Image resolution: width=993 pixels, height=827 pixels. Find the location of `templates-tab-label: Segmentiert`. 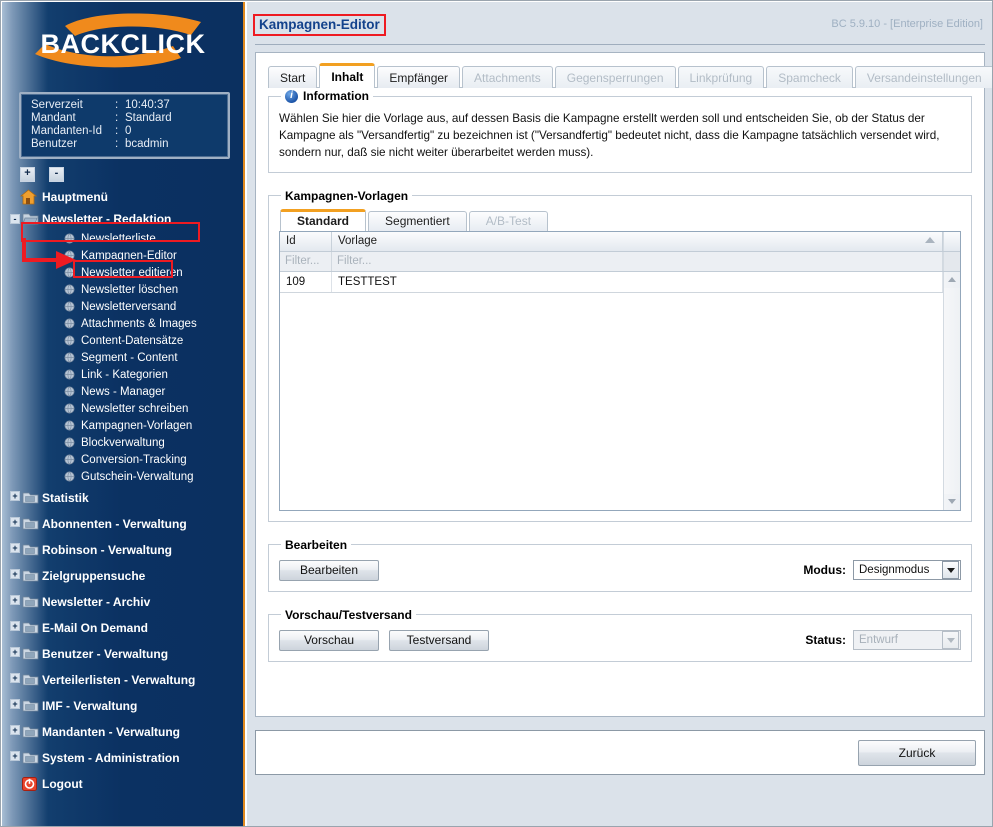

templates-tab-label: Segmentiert is located at coordinates (417, 221).